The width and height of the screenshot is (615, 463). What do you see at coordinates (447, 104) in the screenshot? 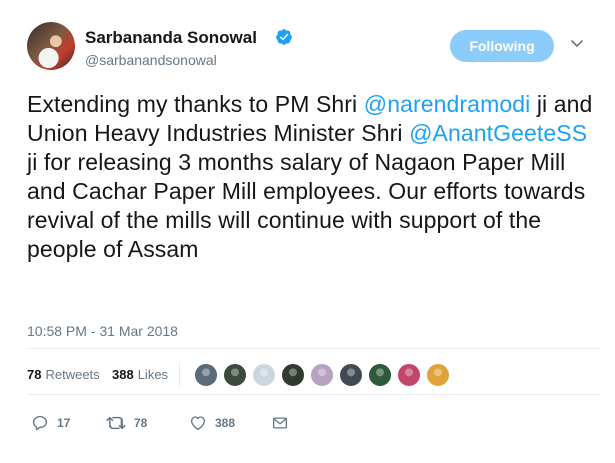
I see `mention-link-narendramodi: @narendramodi` at bounding box center [447, 104].